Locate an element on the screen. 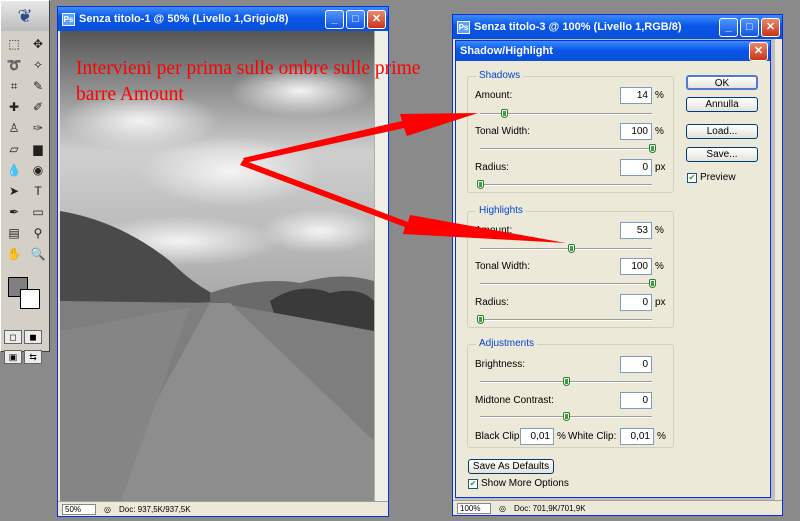 The width and height of the screenshot is (800, 521). show-more-options-label: Show More Options is located at coordinates (525, 483).